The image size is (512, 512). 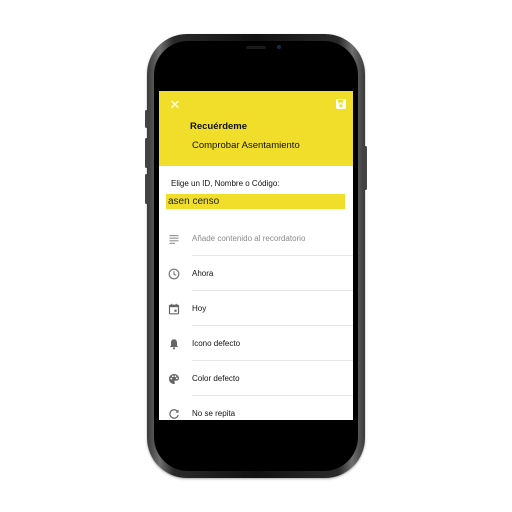 I want to click on bell-icon, so click(x=174, y=344).